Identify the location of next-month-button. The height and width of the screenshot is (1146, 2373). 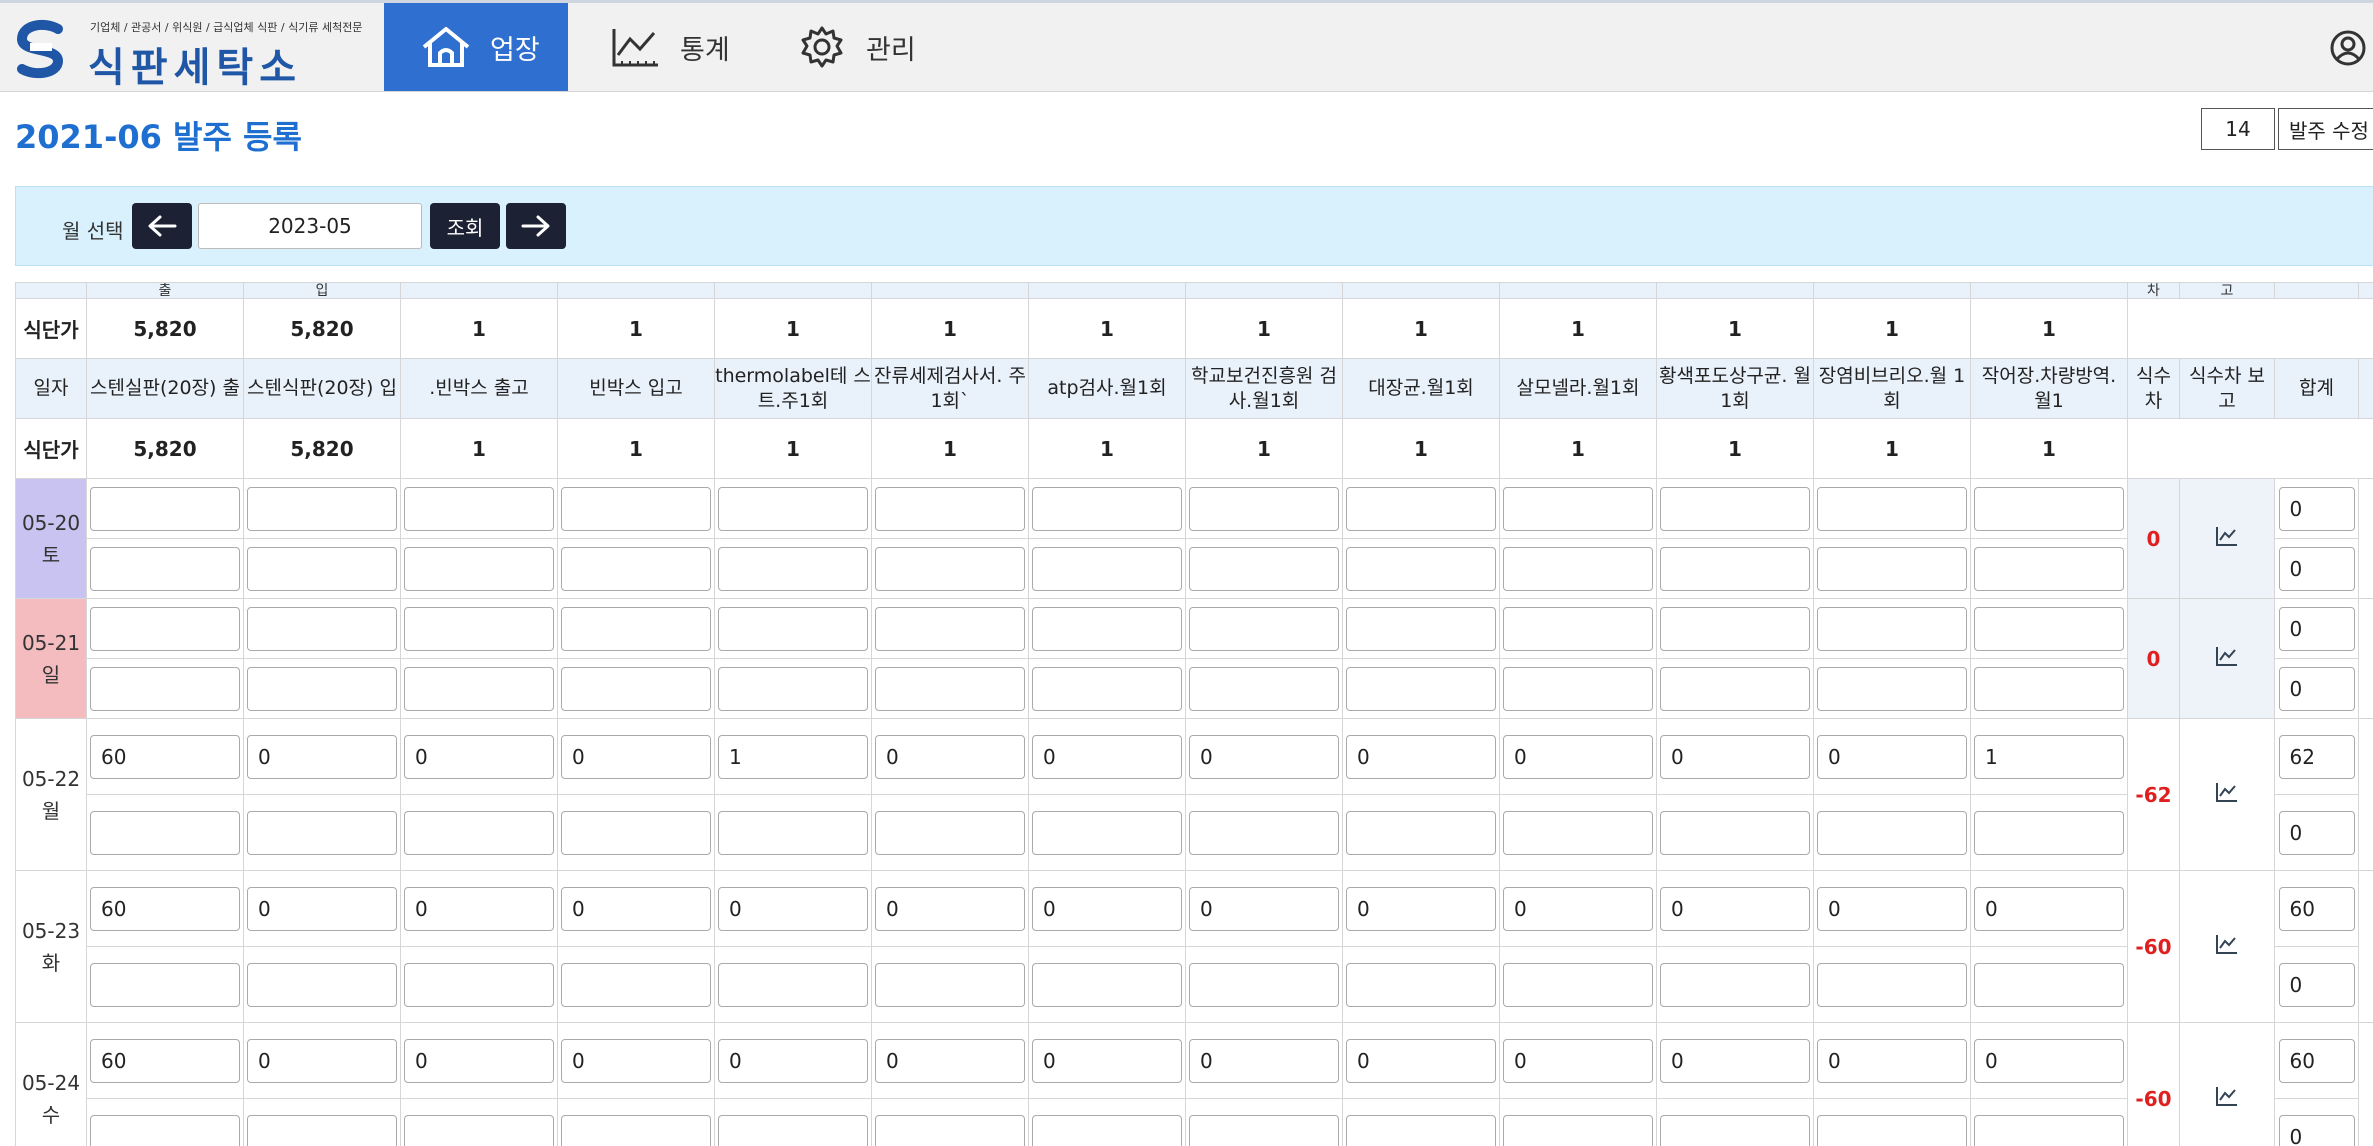
(536, 226).